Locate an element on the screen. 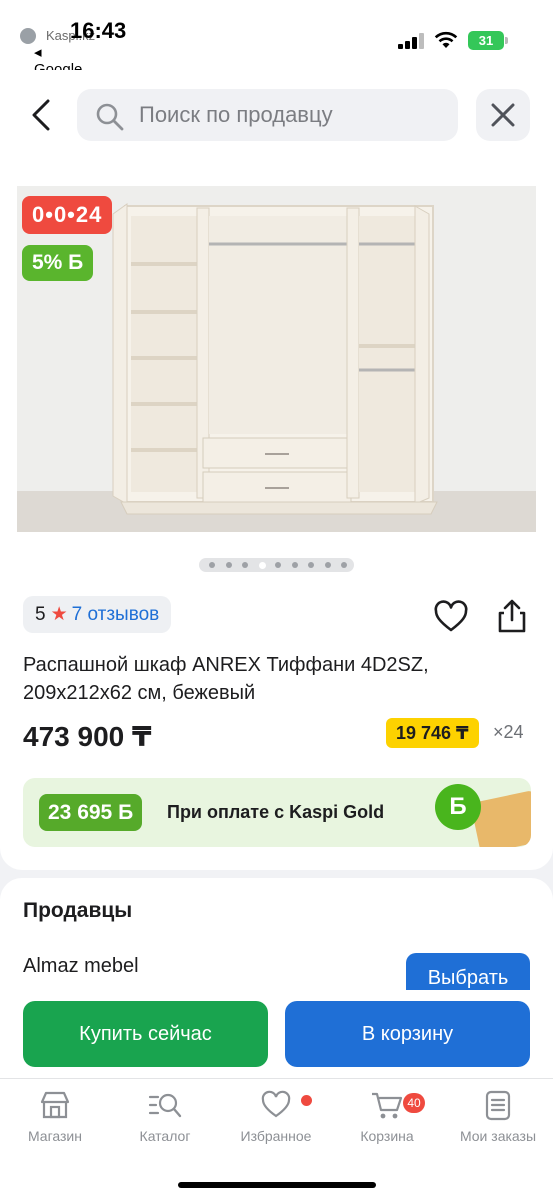  gold-banner-label: При оплате с Kaspi Gold is located at coordinates (276, 812).